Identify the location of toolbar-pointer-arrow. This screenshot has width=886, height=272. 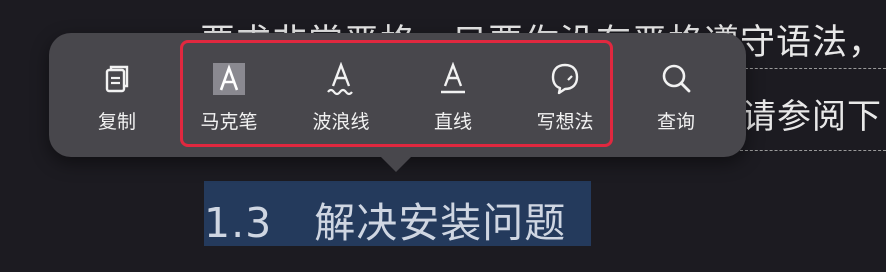
(396, 164).